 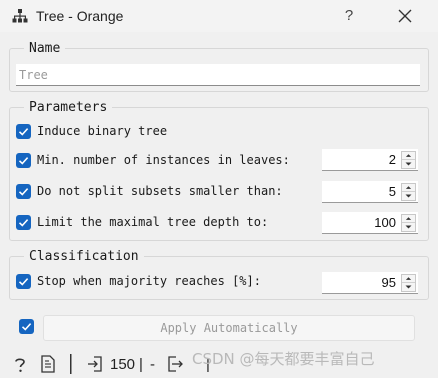 I want to click on auto-apply-checkbox, so click(x=26, y=326).